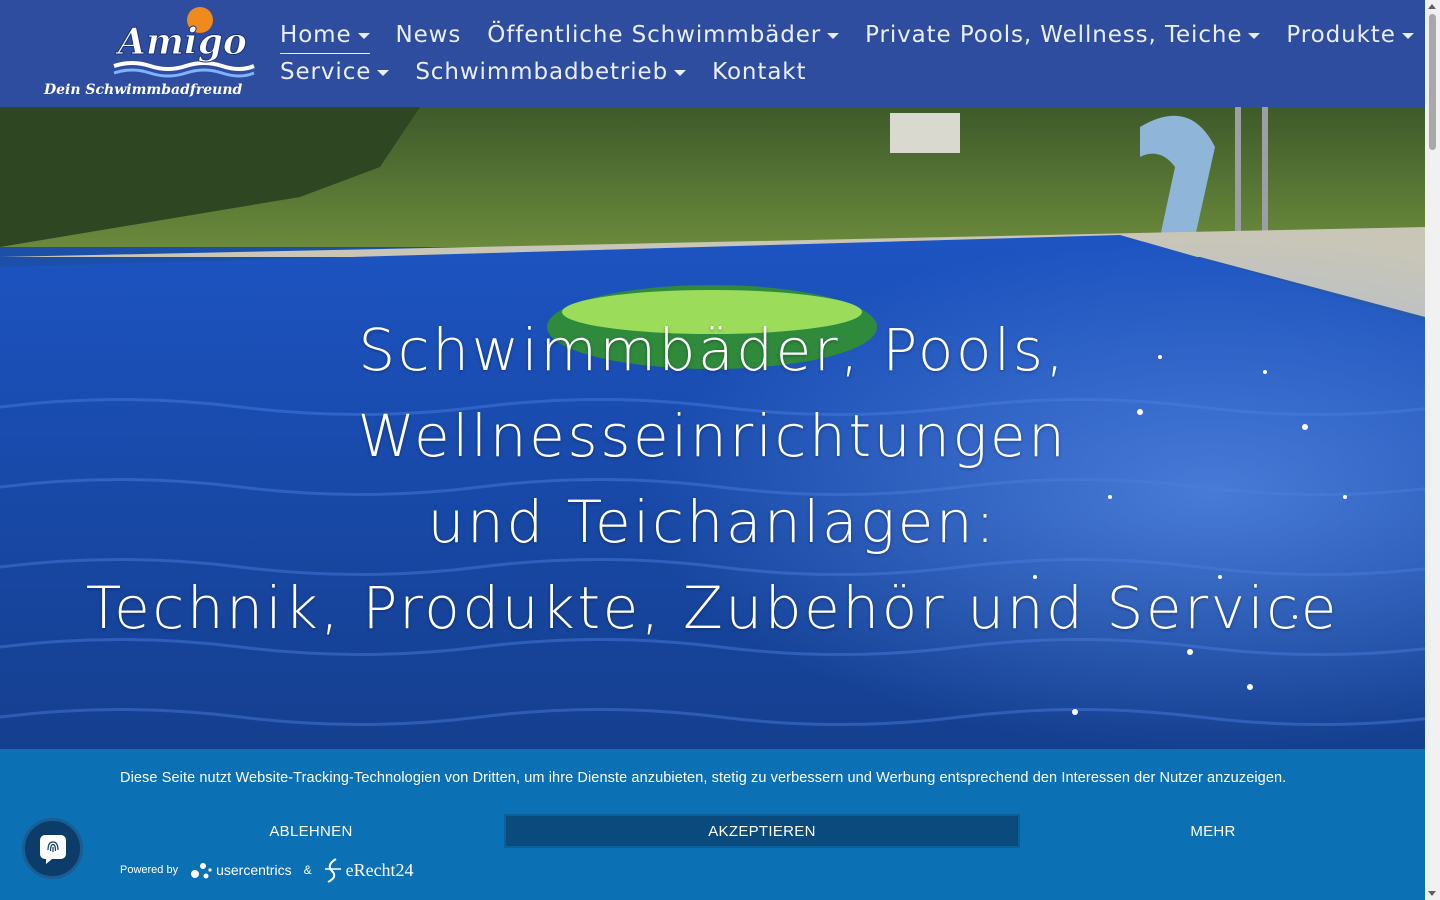 This screenshot has height=900, width=1440. What do you see at coordinates (316, 34) in the screenshot?
I see `nav-item-label: Home` at bounding box center [316, 34].